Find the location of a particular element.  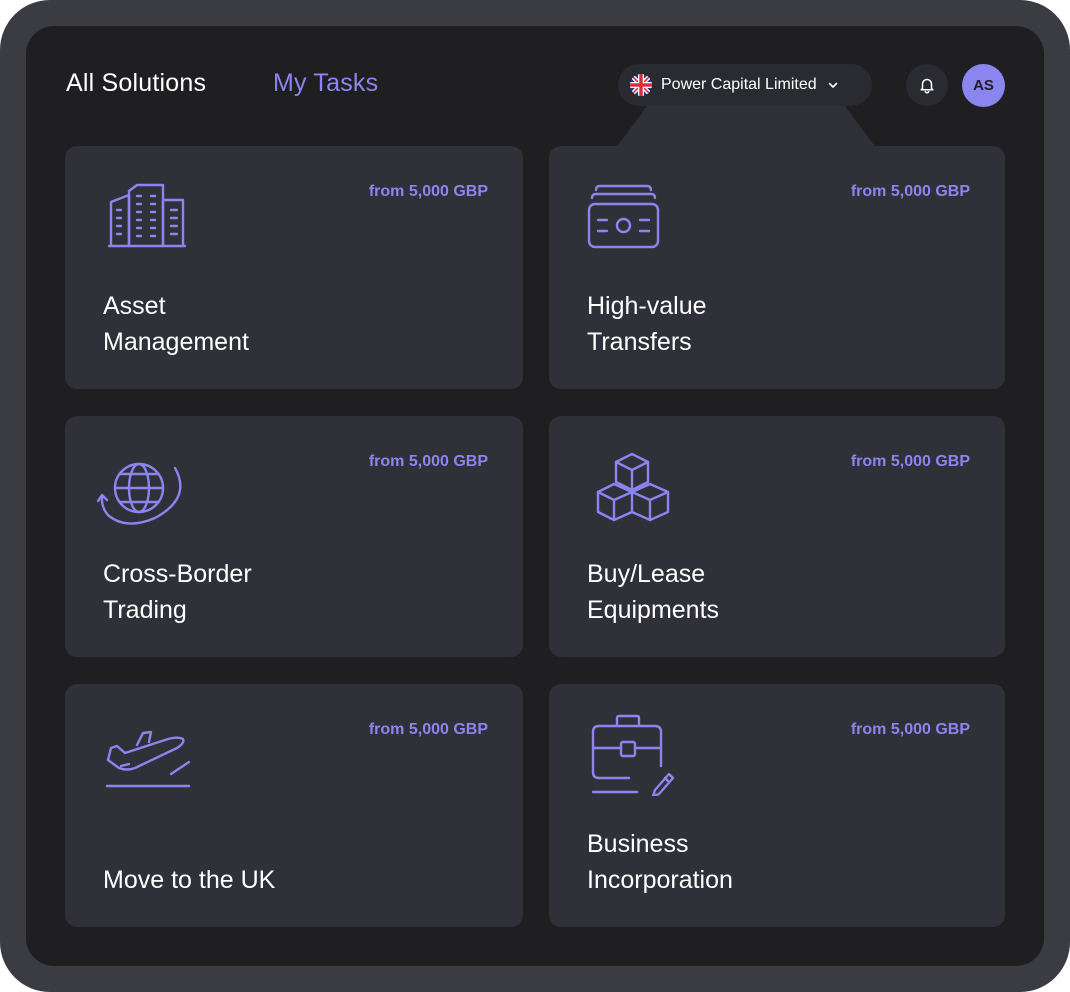

tab-my-tasks: My Tasks is located at coordinates (325, 83).